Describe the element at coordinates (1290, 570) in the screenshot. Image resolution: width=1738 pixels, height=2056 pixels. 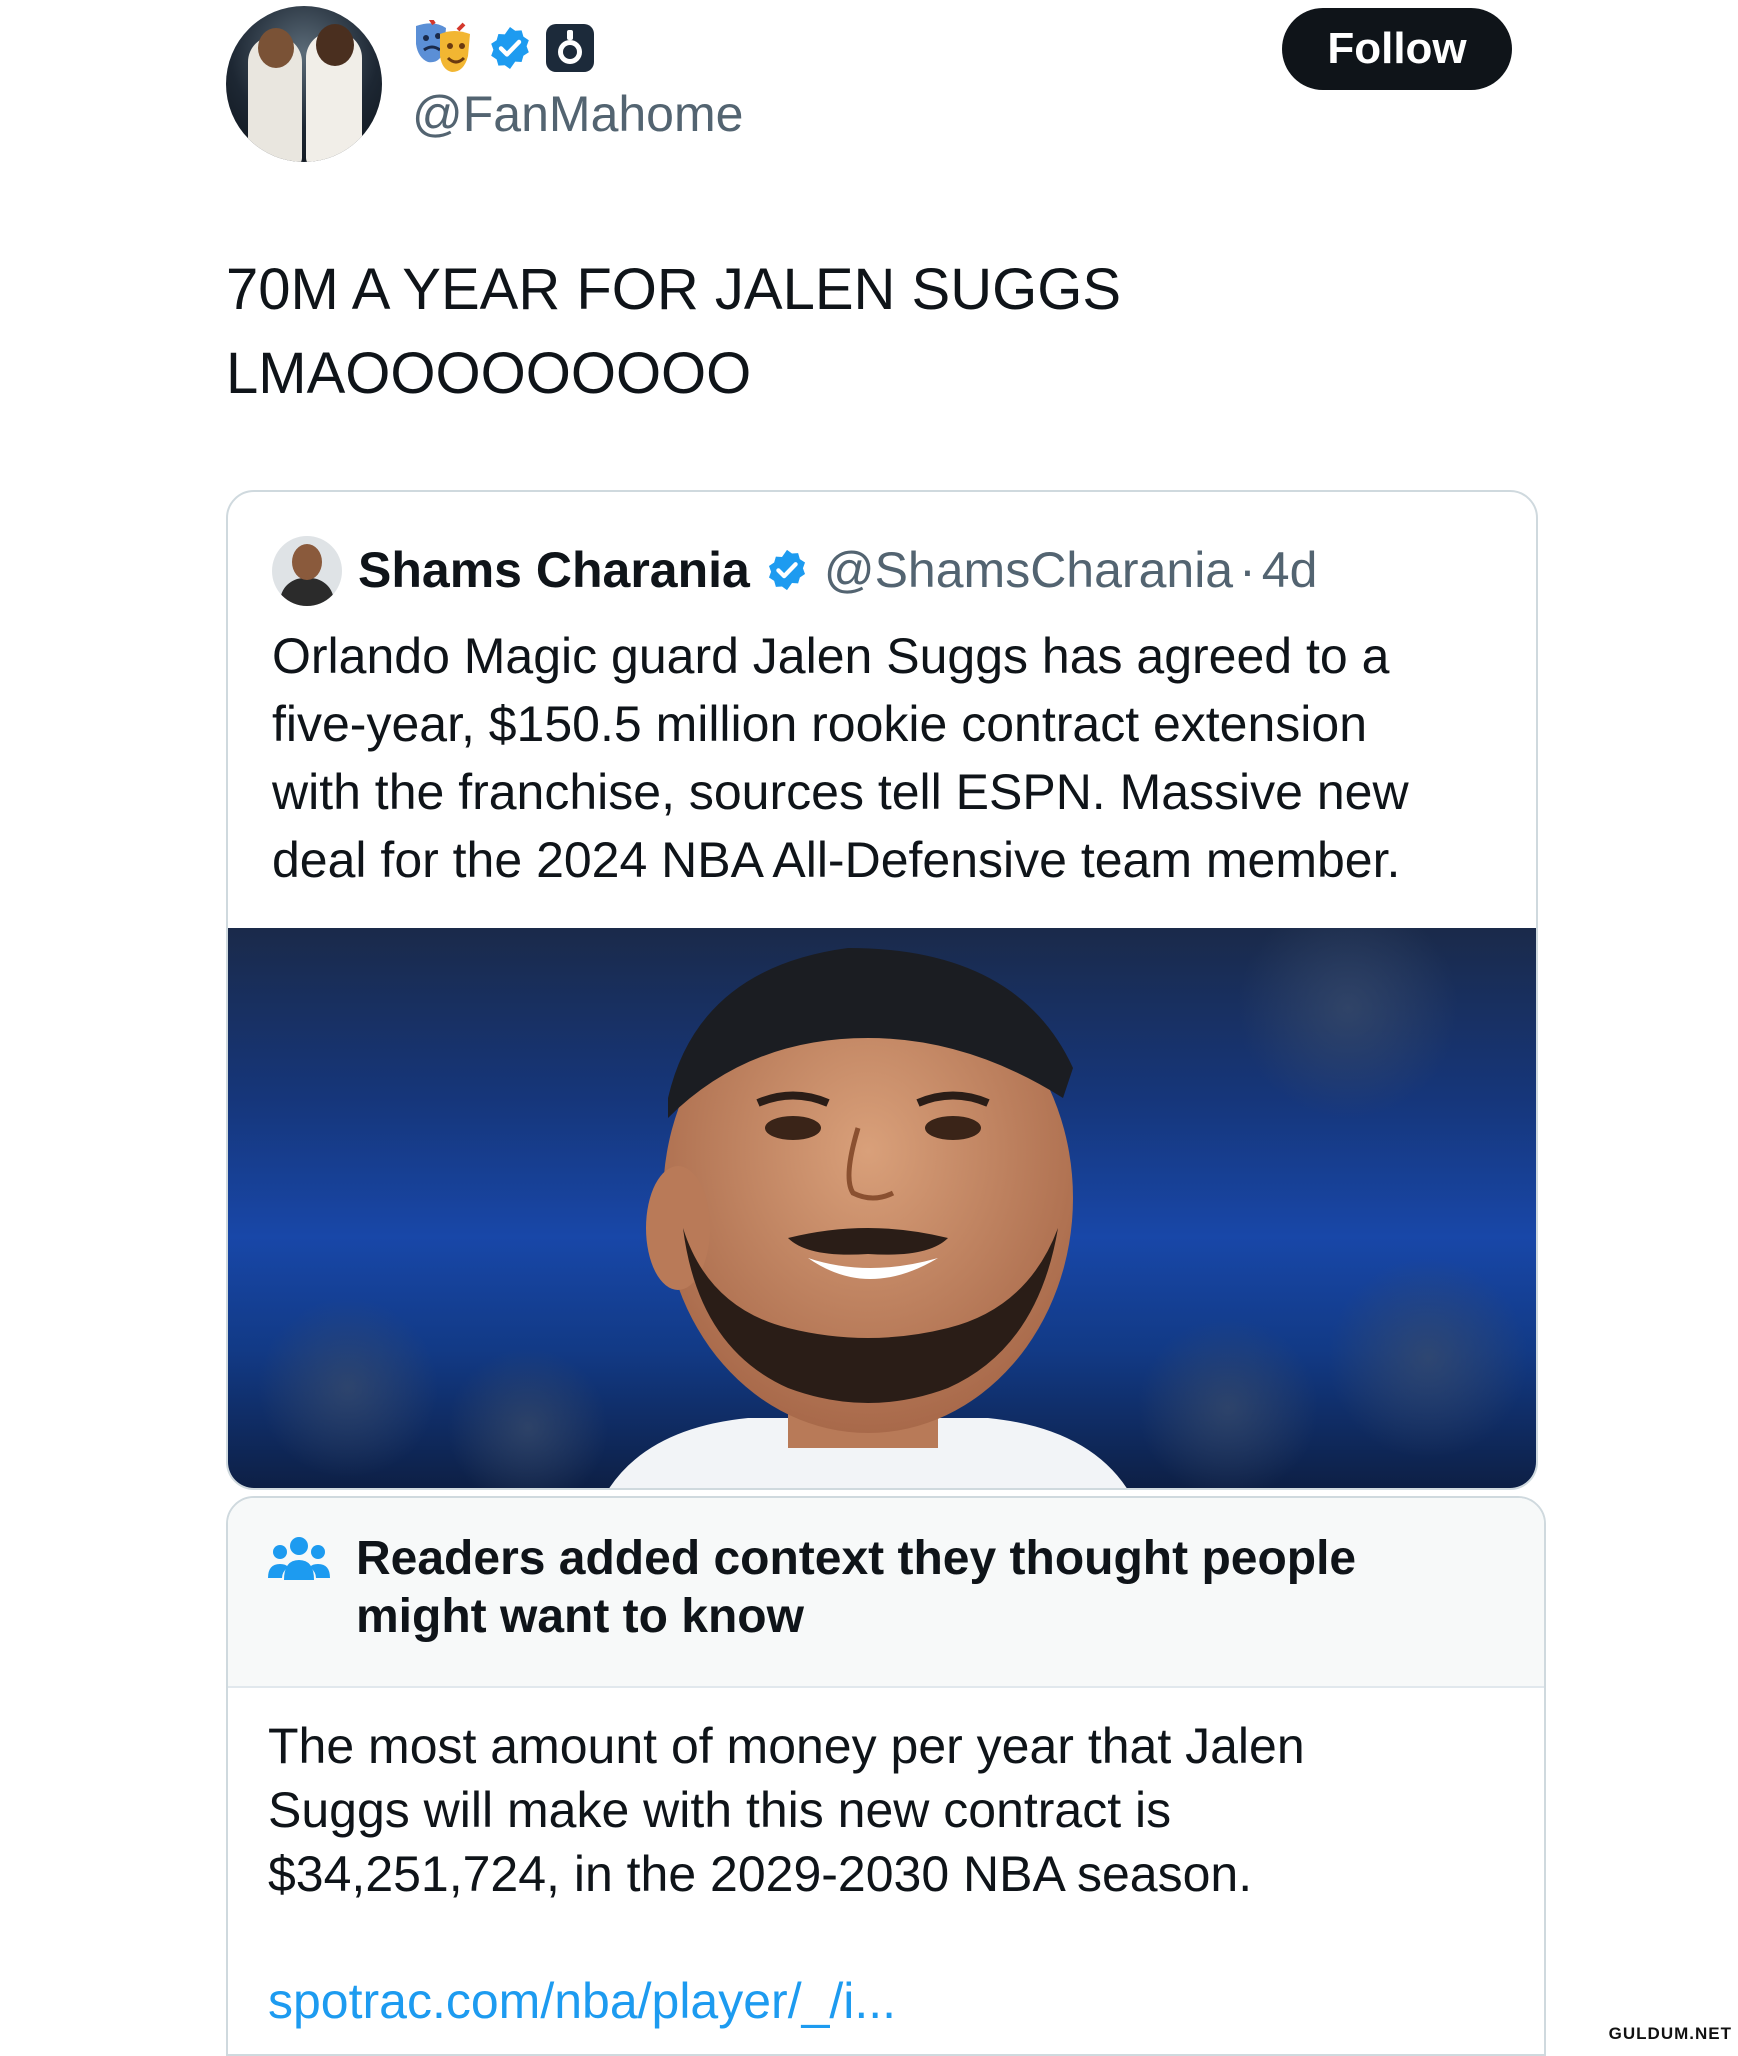
I see `quoted-tweet-timestamp: 4d` at that location.